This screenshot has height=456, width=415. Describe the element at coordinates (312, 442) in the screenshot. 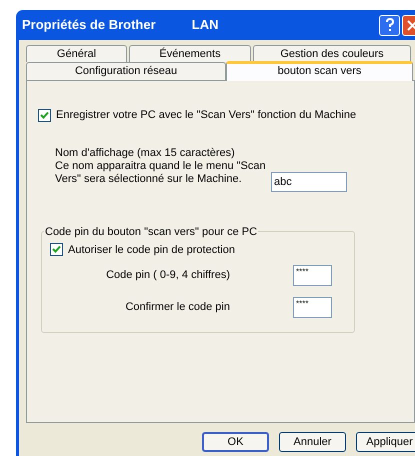

I see `dialog-button: Annuler` at that location.